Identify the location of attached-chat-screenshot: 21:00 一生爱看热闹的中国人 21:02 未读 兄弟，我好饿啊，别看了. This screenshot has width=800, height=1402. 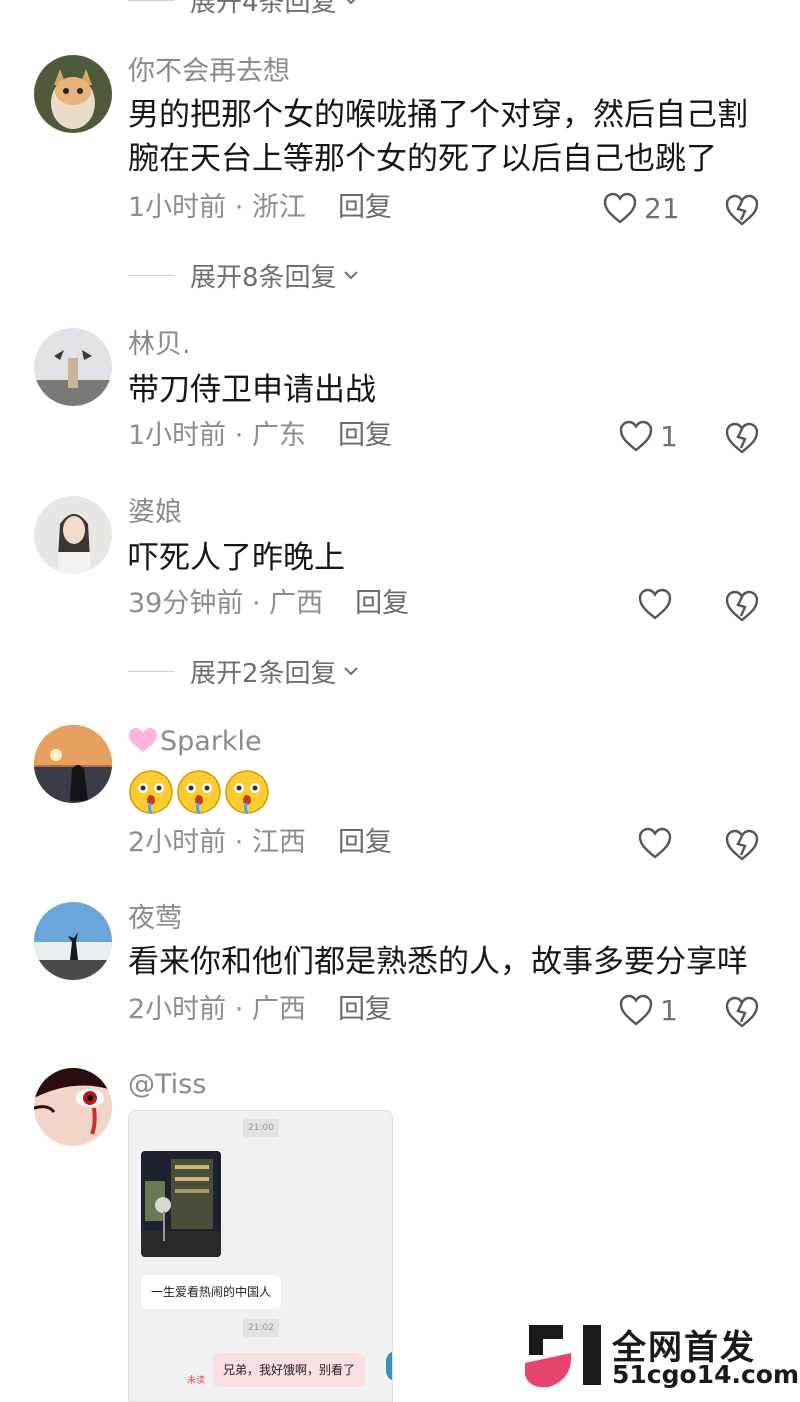
(260, 1256).